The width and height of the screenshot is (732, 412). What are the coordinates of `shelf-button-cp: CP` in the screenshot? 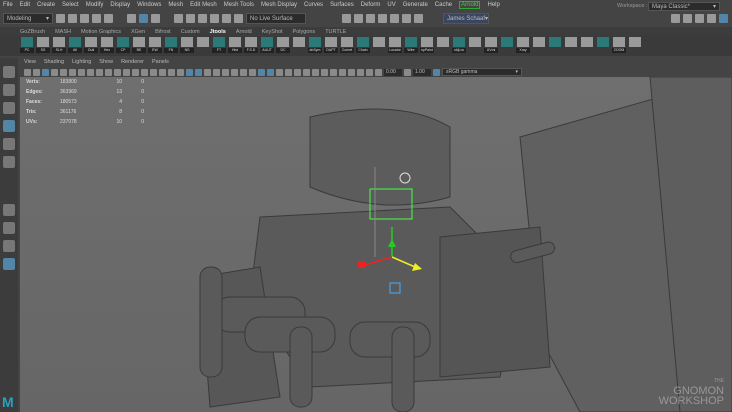 It's located at (123, 46).